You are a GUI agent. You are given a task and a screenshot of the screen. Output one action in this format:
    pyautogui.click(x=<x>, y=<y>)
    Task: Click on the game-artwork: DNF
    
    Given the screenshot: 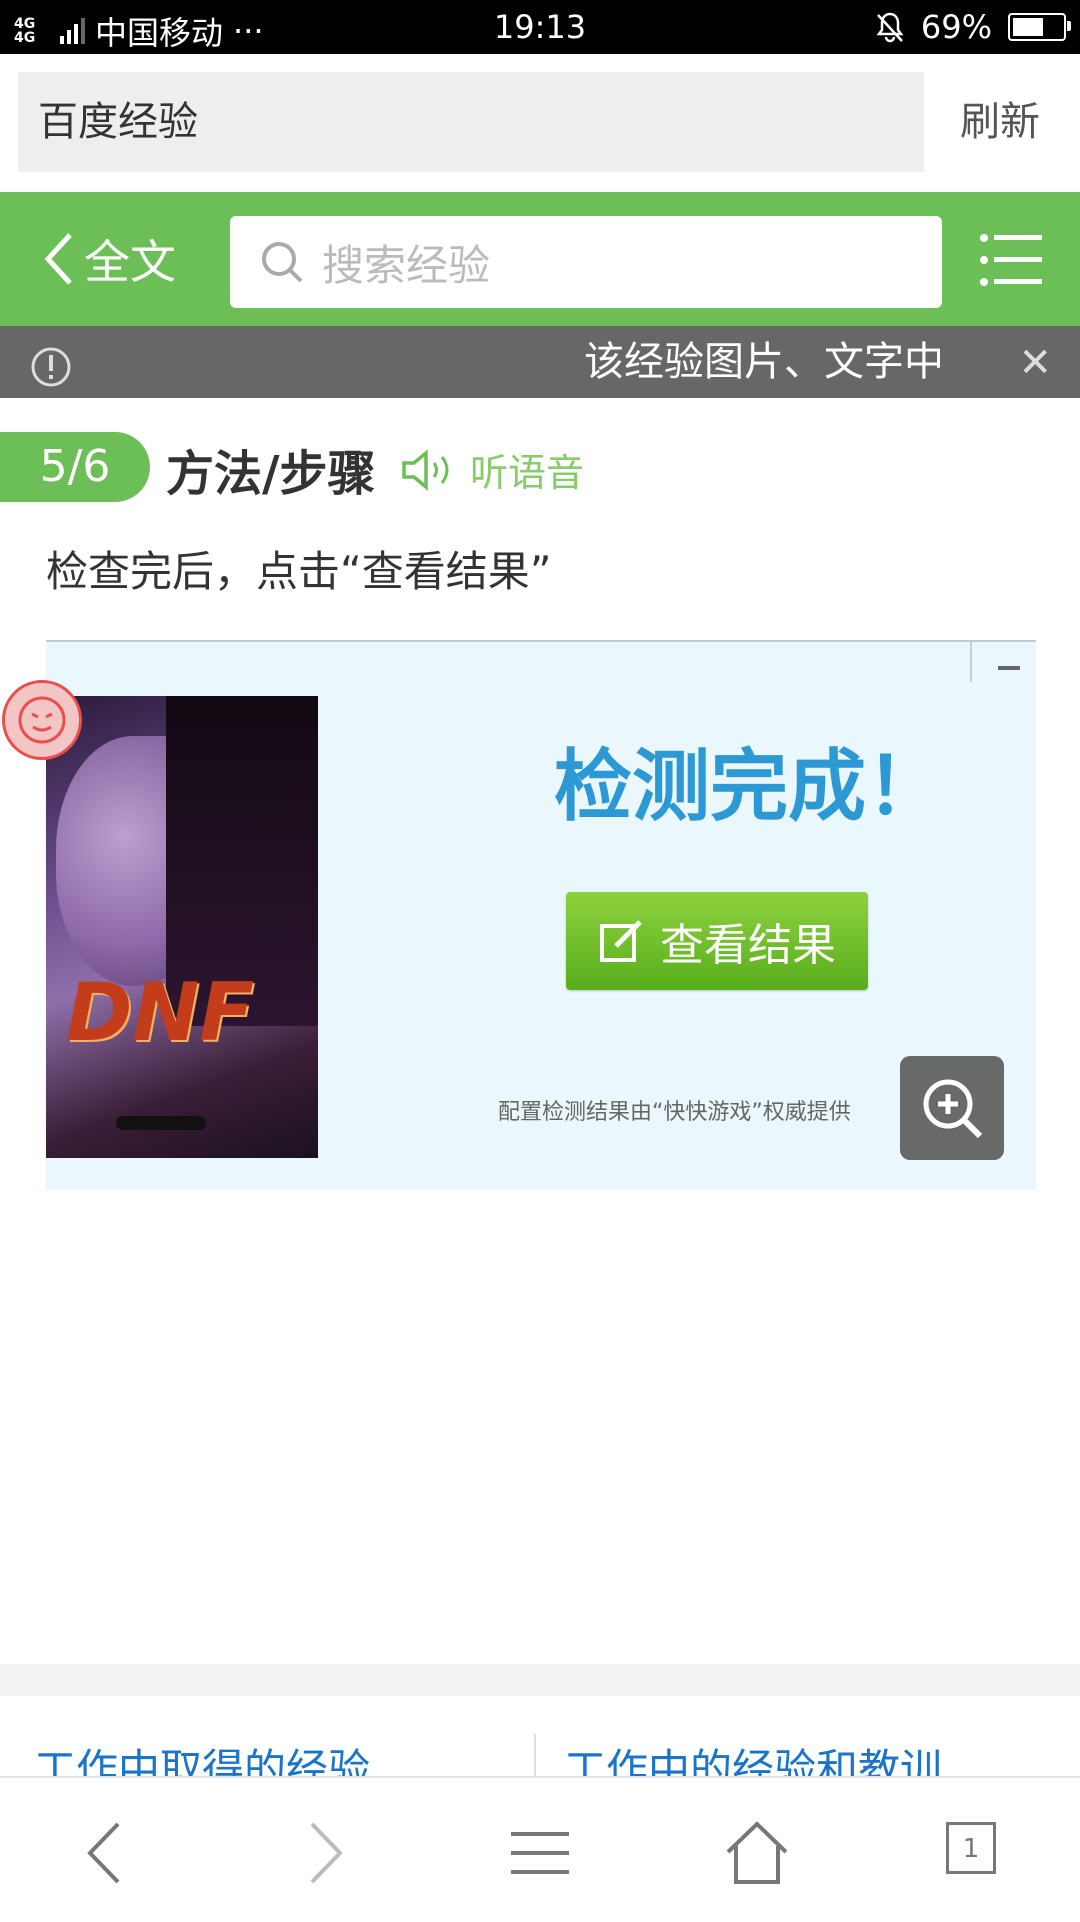 What is the action you would take?
    pyautogui.click(x=182, y=927)
    